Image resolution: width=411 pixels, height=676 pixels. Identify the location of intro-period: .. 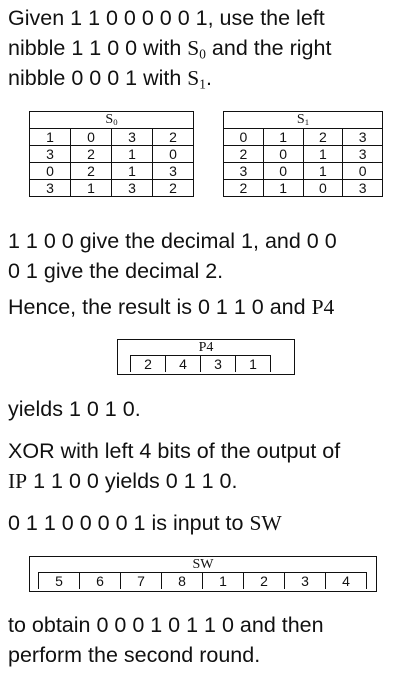
(208, 78).